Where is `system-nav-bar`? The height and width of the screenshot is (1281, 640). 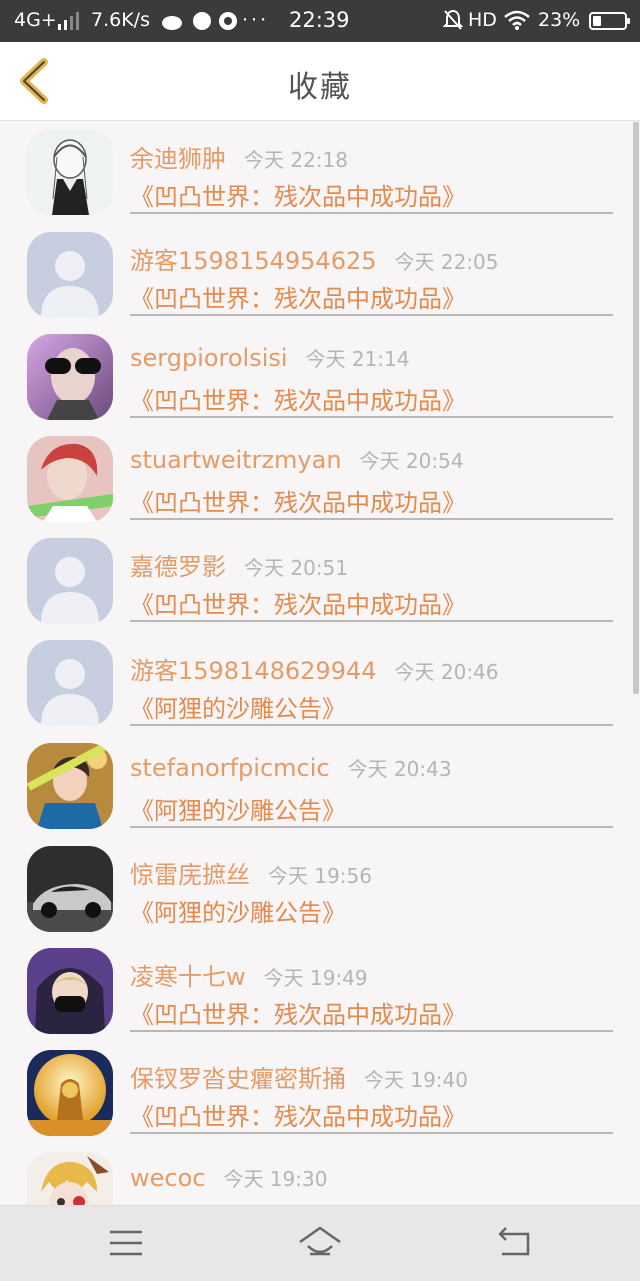 system-nav-bar is located at coordinates (320, 1243).